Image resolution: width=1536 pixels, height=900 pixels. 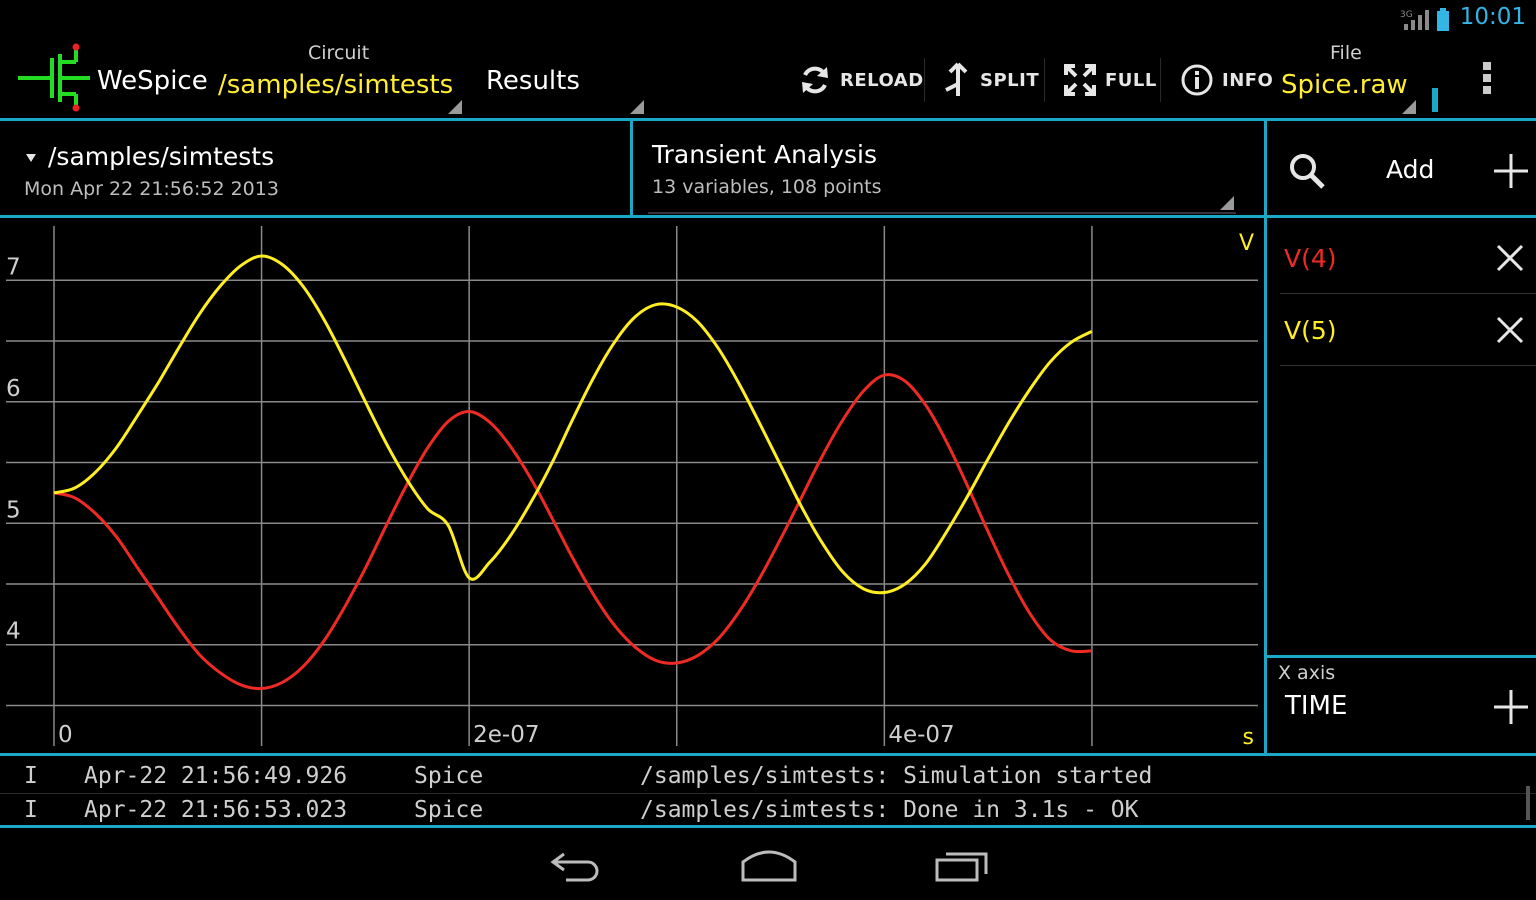 I want to click on circuit-value: /samples/simtests, so click(x=336, y=85).